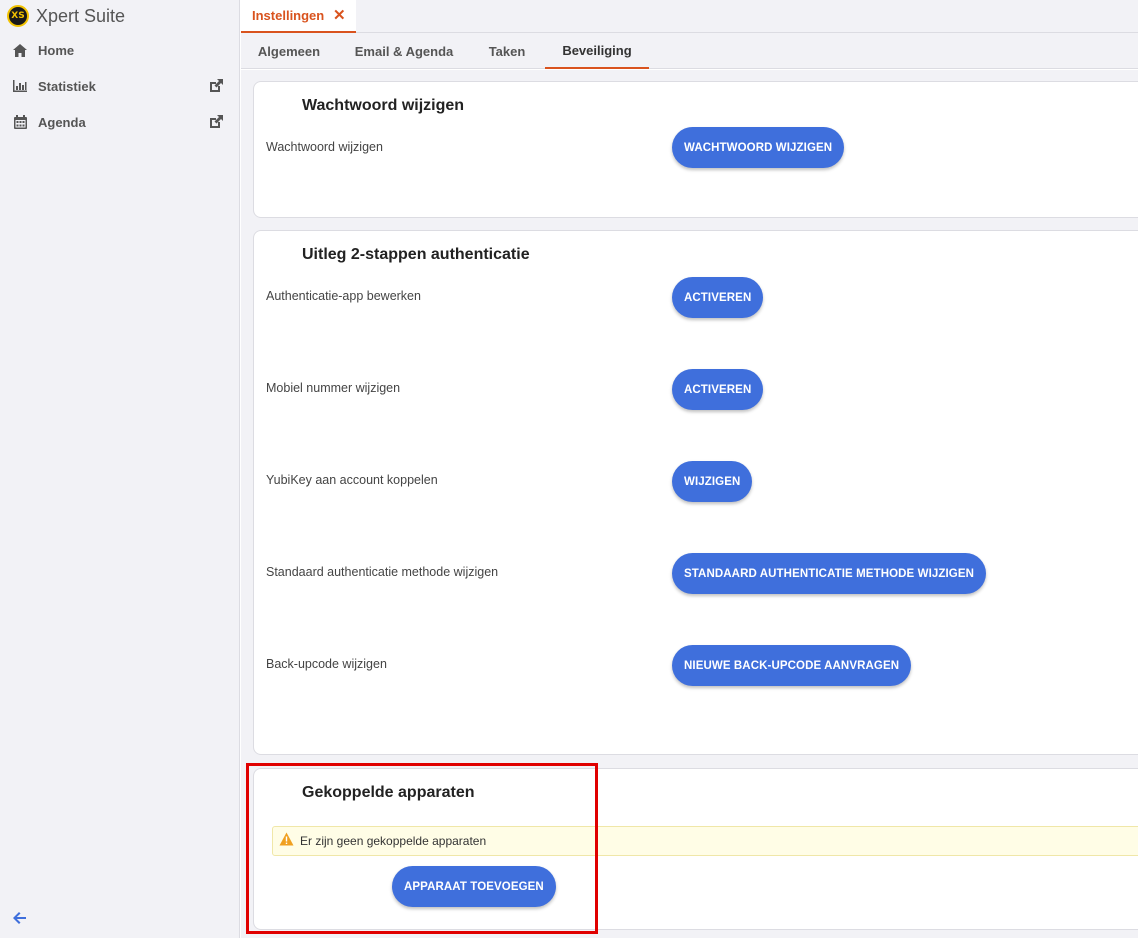  What do you see at coordinates (18, 16) in the screenshot?
I see `xpert-suite-logo-icon: XS` at bounding box center [18, 16].